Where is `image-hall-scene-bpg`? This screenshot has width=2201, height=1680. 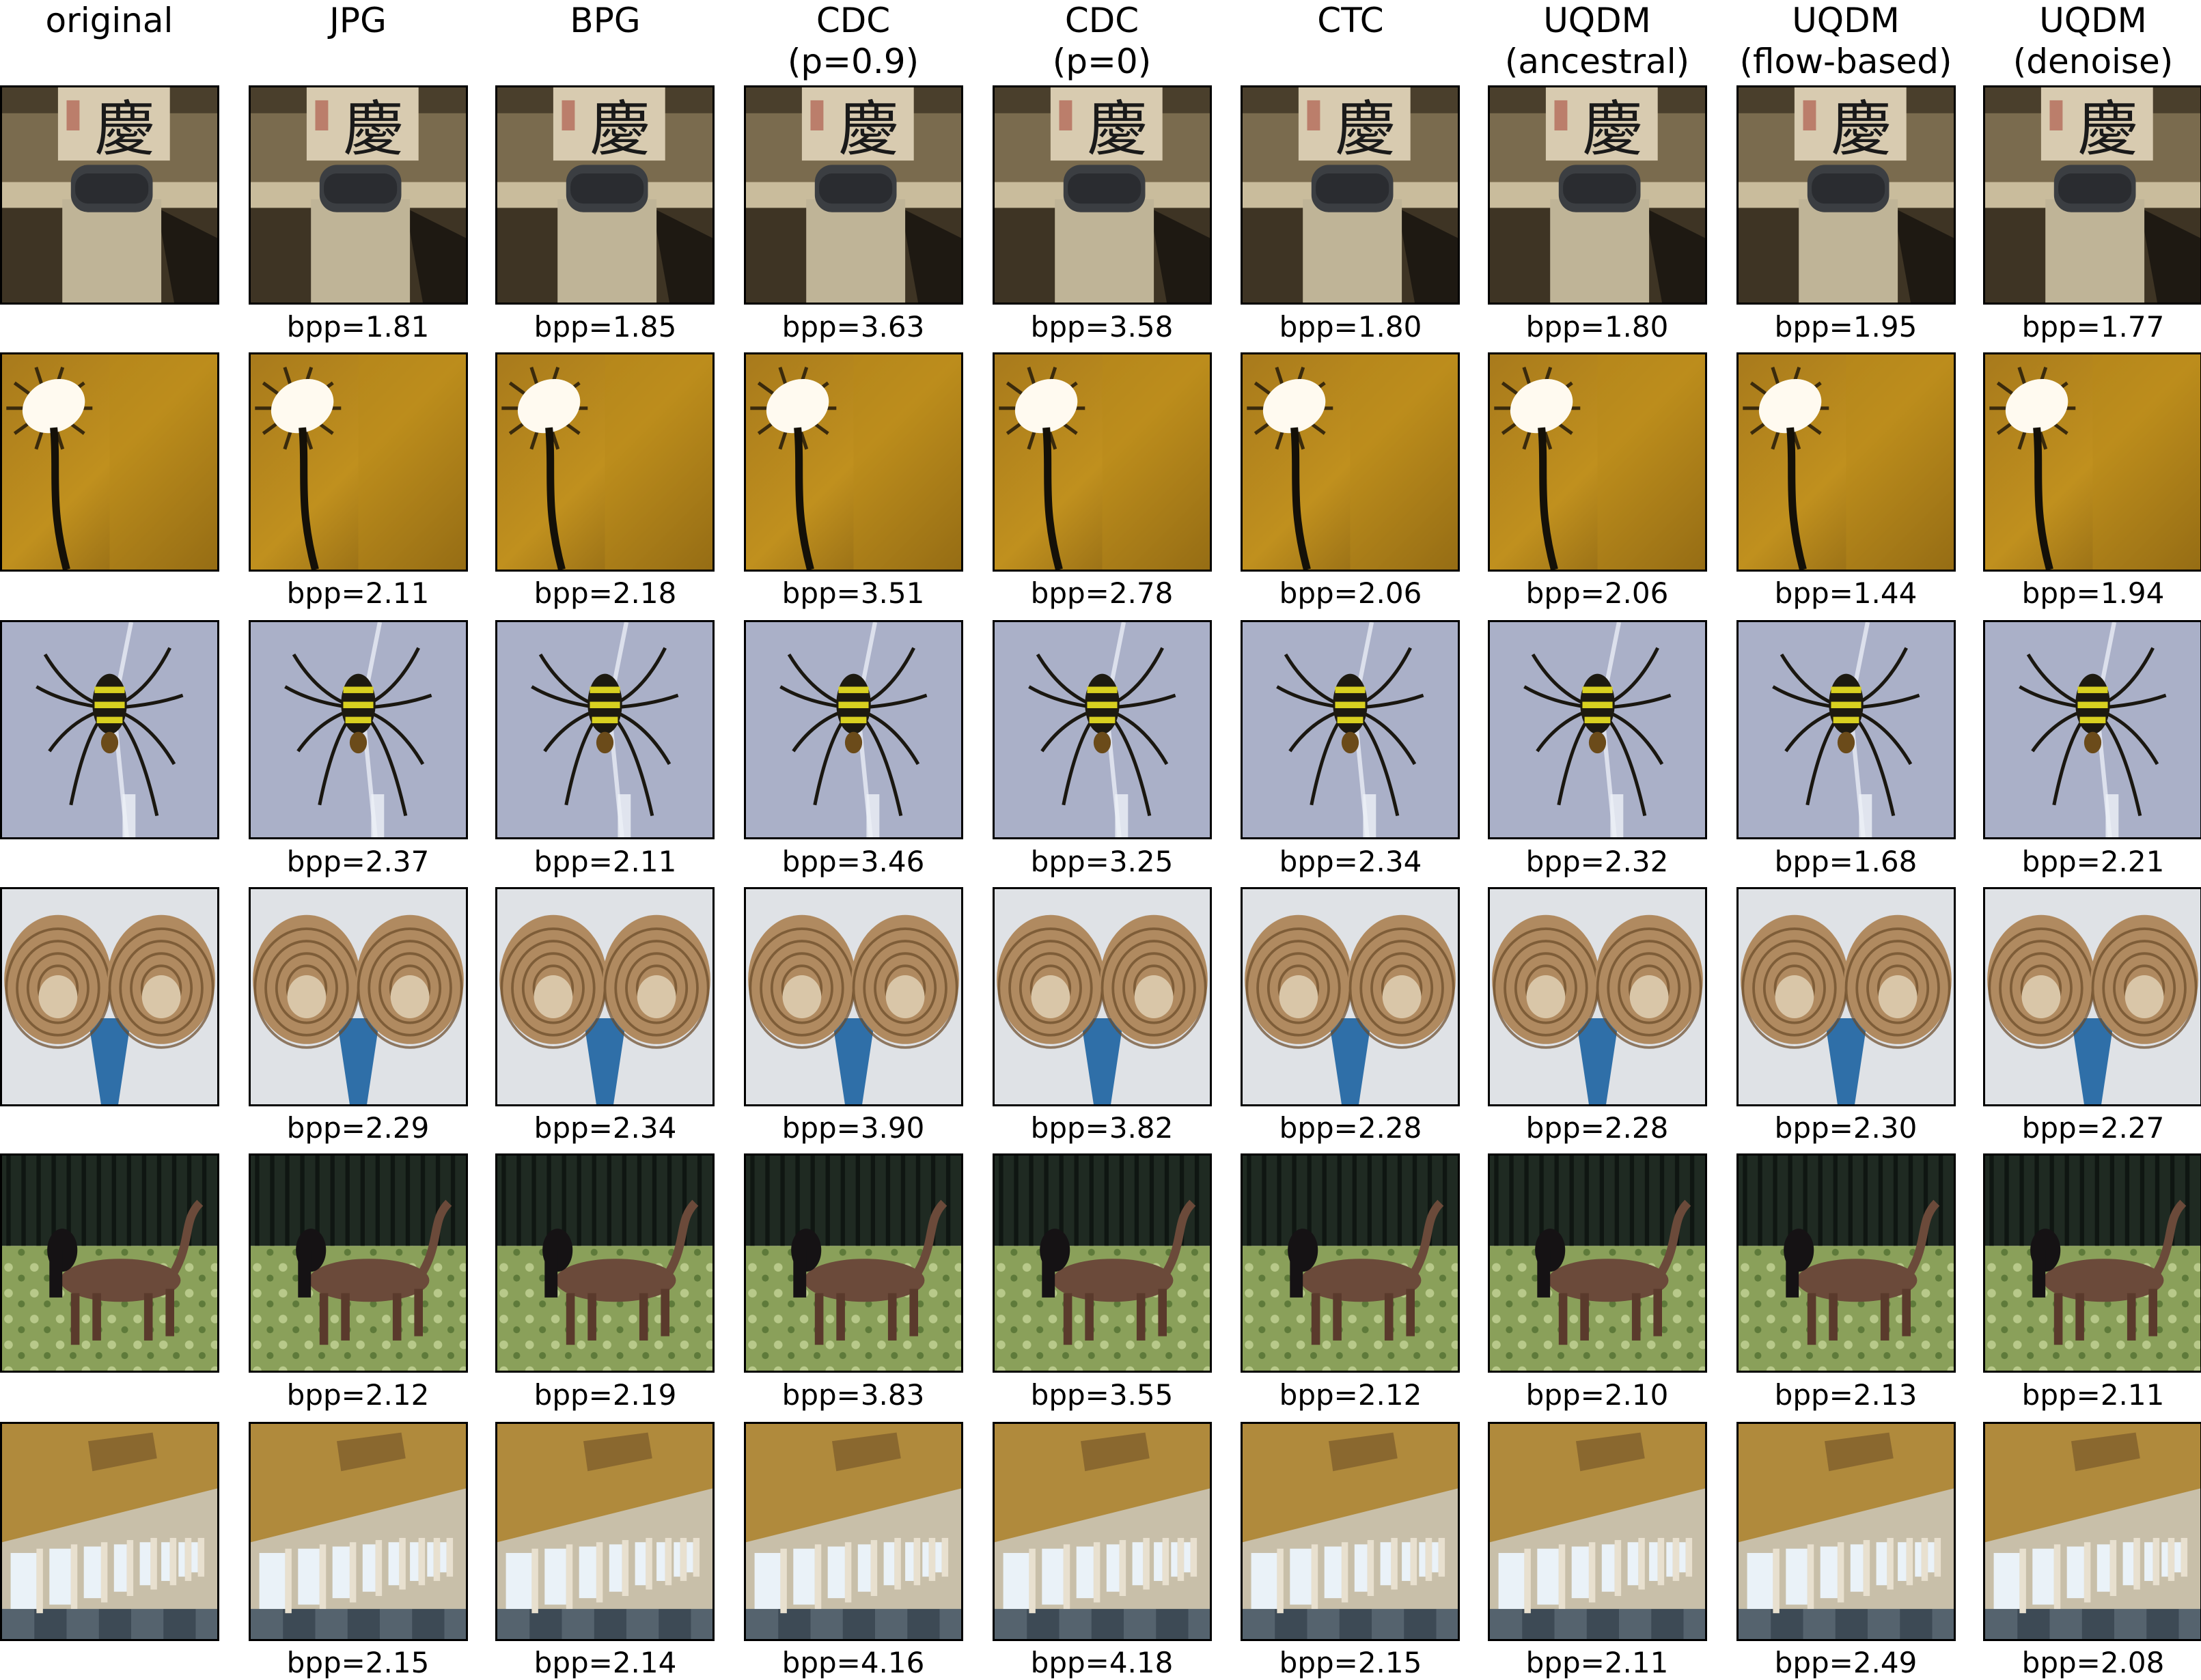
image-hall-scene-bpg is located at coordinates (605, 1531).